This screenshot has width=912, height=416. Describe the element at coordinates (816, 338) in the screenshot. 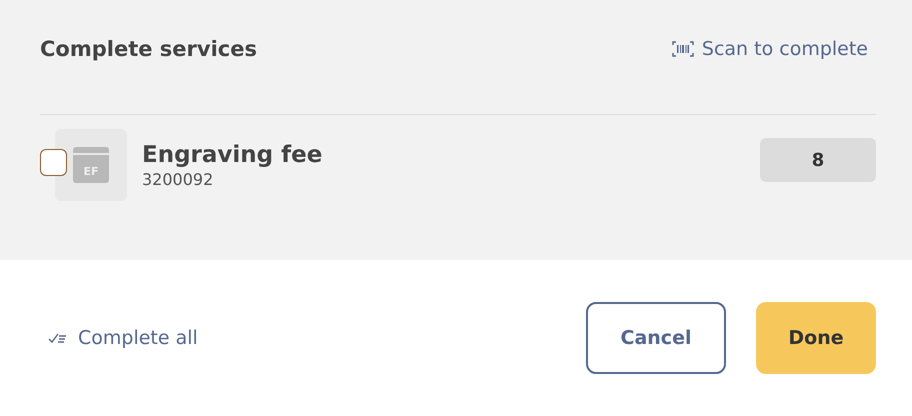

I see `done-button: Done` at that location.